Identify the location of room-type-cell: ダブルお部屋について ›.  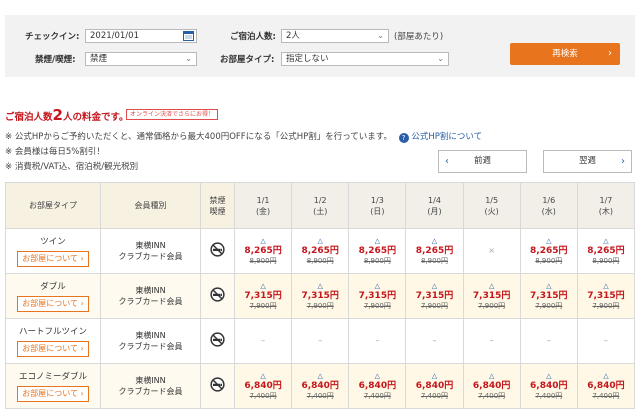
(53, 296).